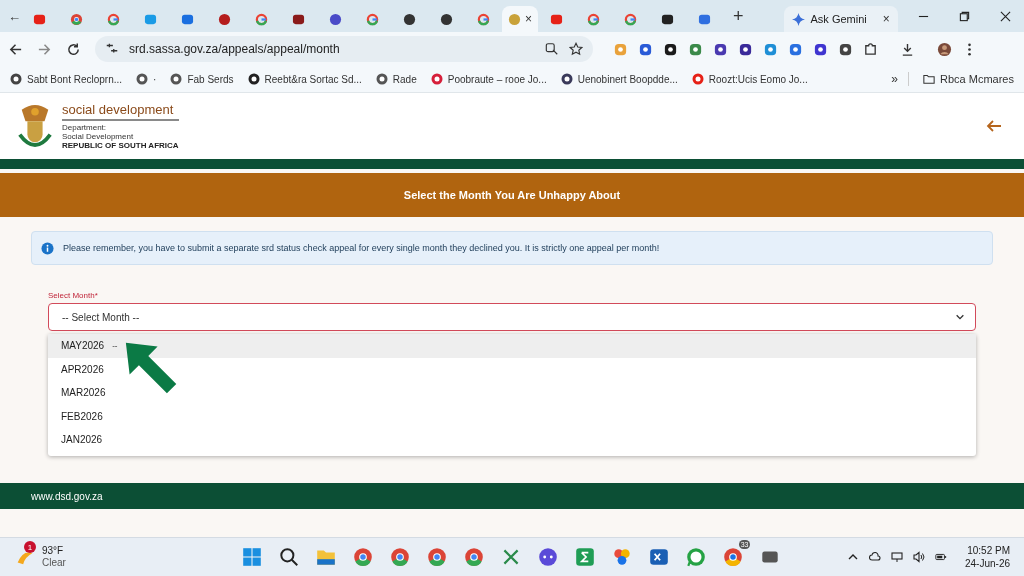 This screenshot has width=1024, height=576. What do you see at coordinates (120, 111) in the screenshot?
I see `department-name: social development` at bounding box center [120, 111].